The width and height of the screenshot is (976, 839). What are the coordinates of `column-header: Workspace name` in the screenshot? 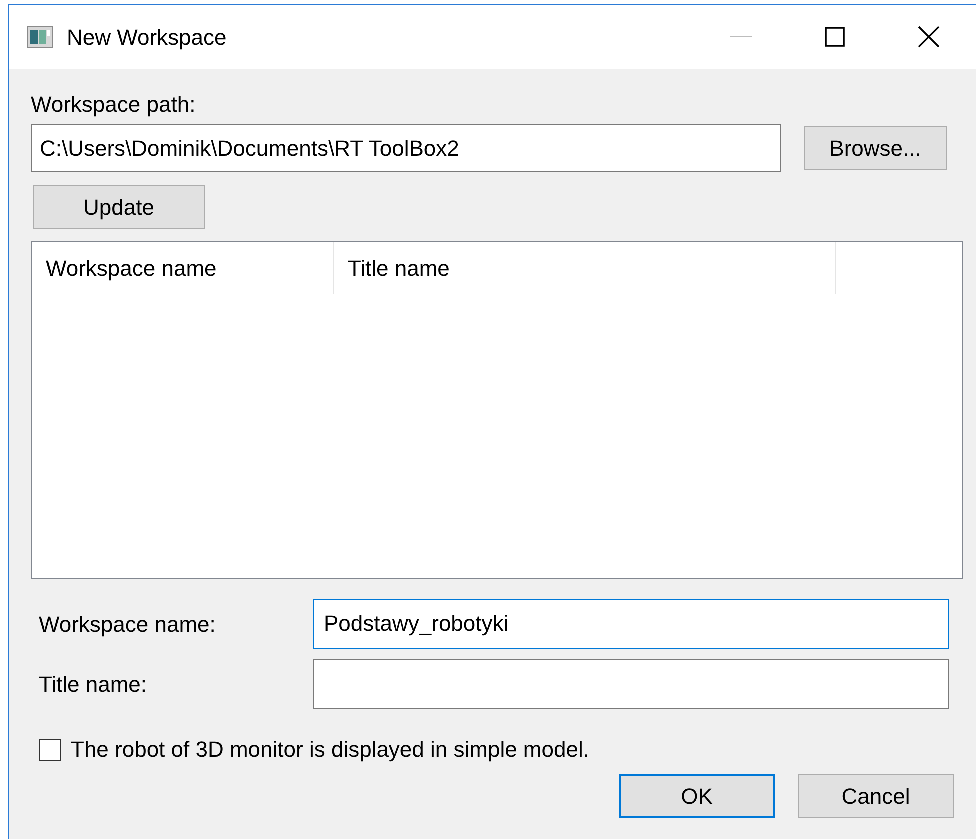 It's located at (183, 268).